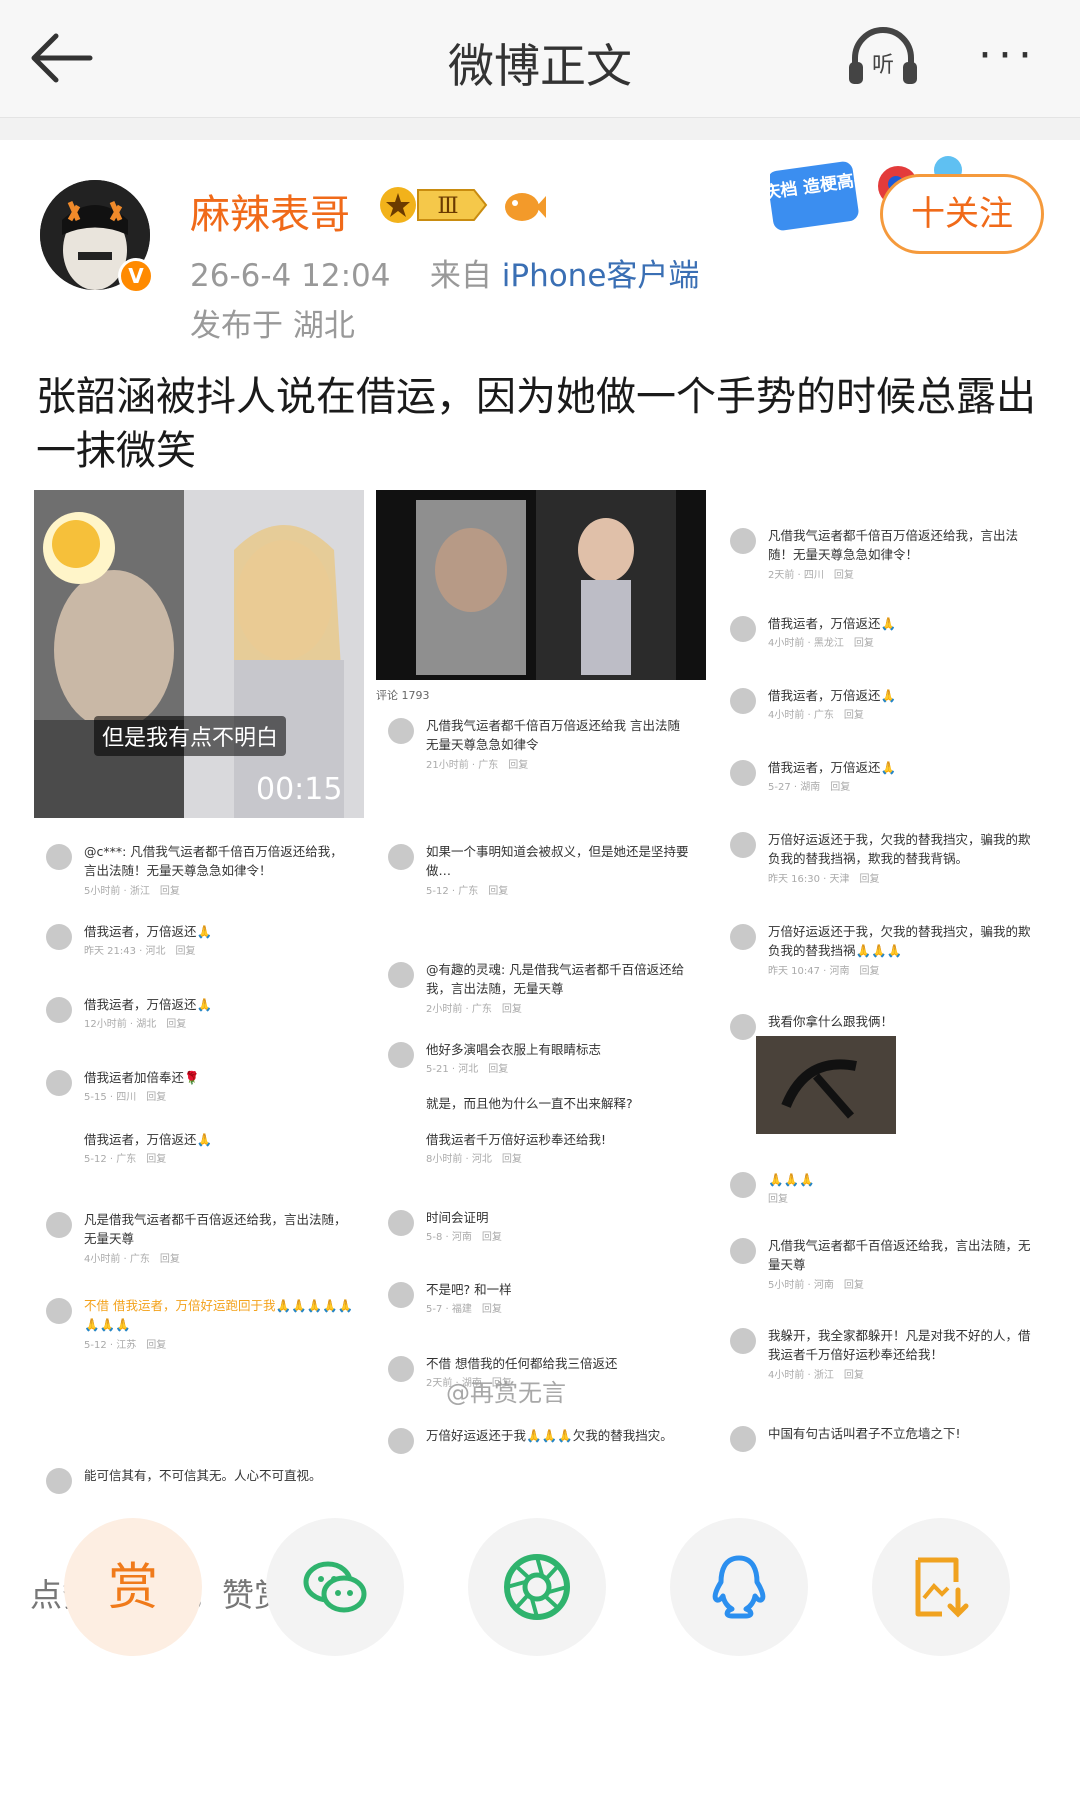 This screenshot has width=1080, height=1804. Describe the element at coordinates (136, 276) in the screenshot. I see `verified-badge: V` at that location.